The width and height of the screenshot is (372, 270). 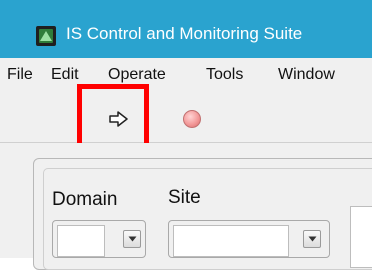 I want to click on abort-button, so click(x=192, y=119).